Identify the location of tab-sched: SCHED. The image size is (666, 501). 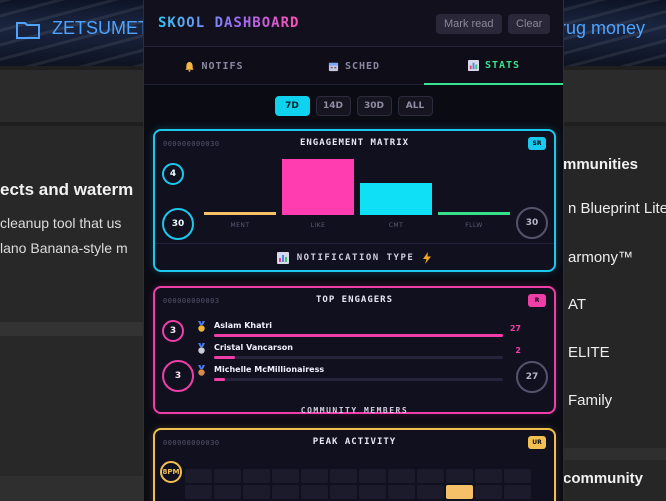
(354, 66).